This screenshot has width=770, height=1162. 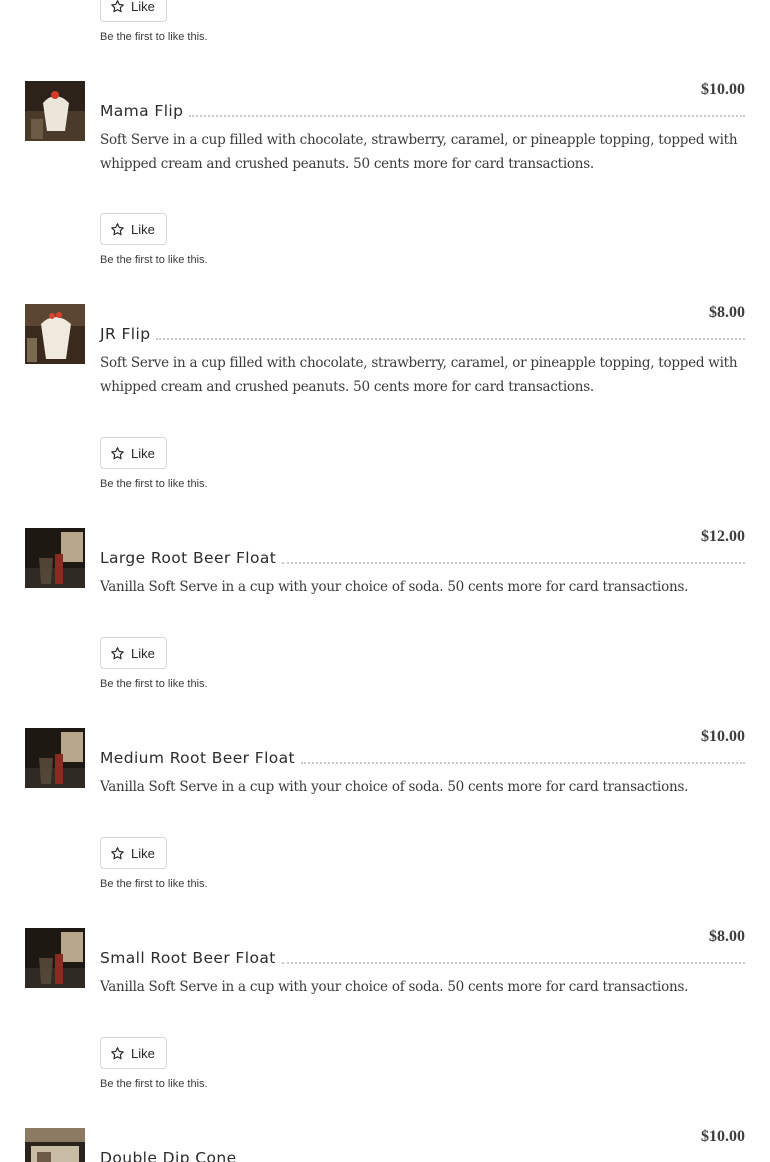 What do you see at coordinates (198, 758) in the screenshot?
I see `item-title: Medium Root Beer Float` at bounding box center [198, 758].